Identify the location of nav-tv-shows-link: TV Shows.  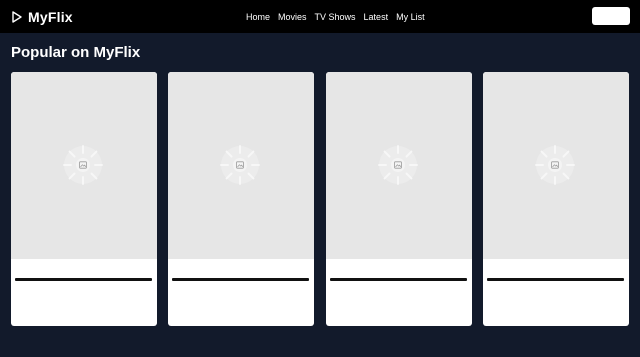
(335, 17).